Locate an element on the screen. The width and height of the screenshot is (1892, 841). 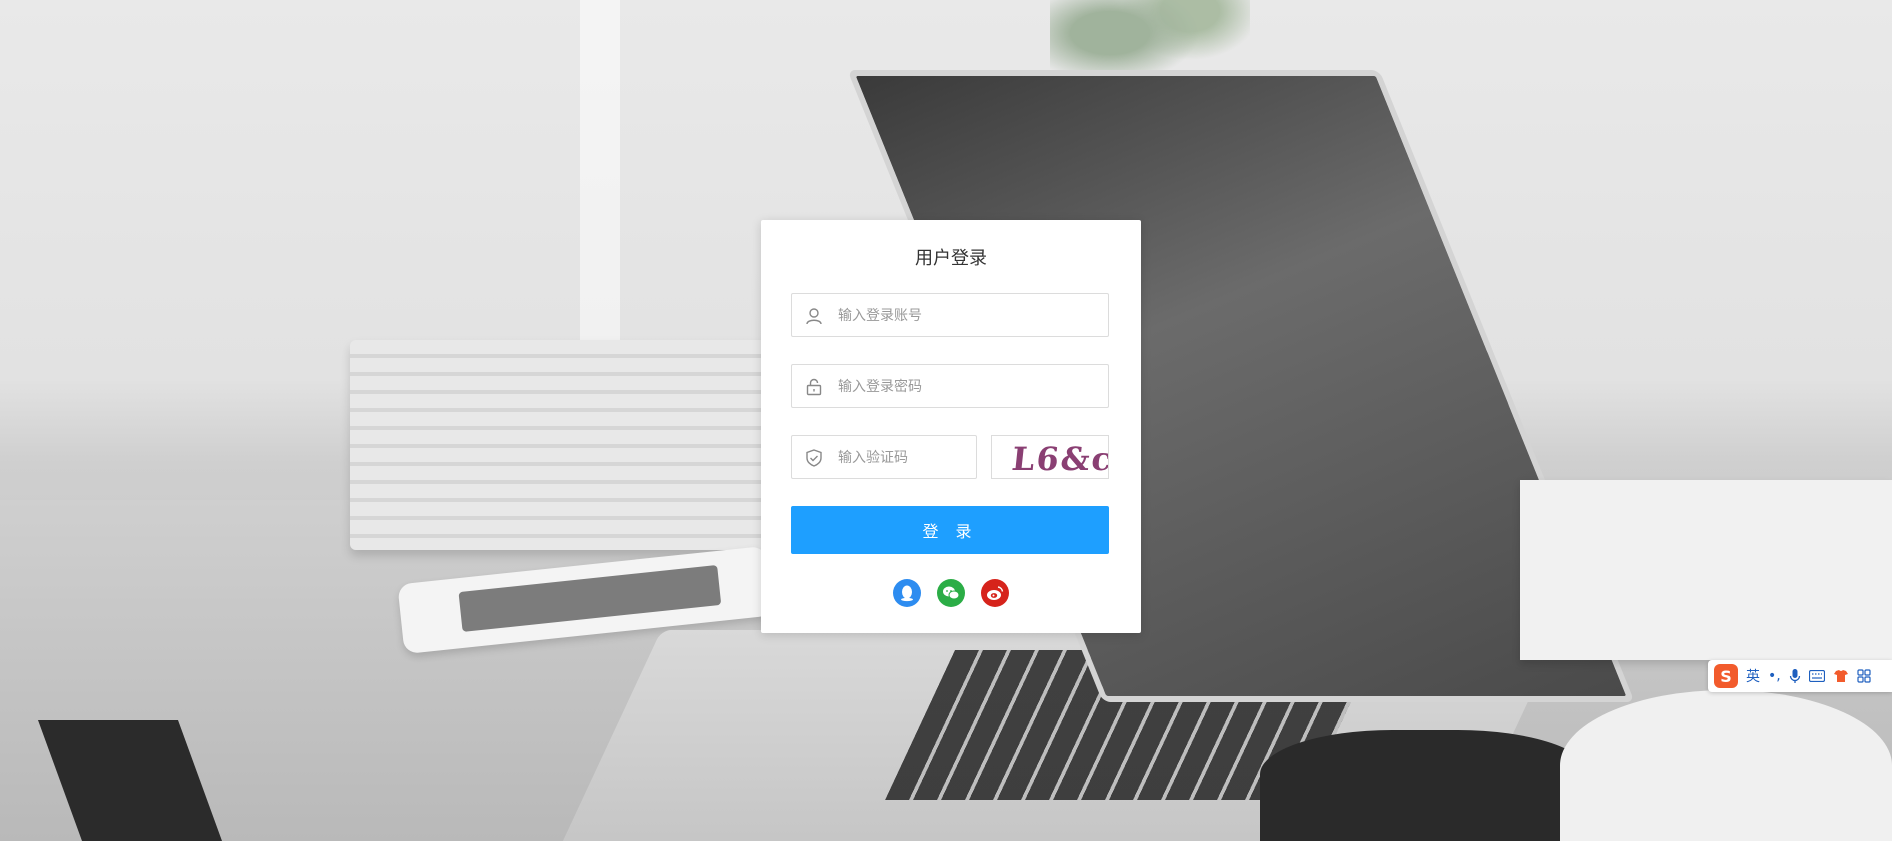
ime-toolbar: S 英 •, is located at coordinates (1800, 676).